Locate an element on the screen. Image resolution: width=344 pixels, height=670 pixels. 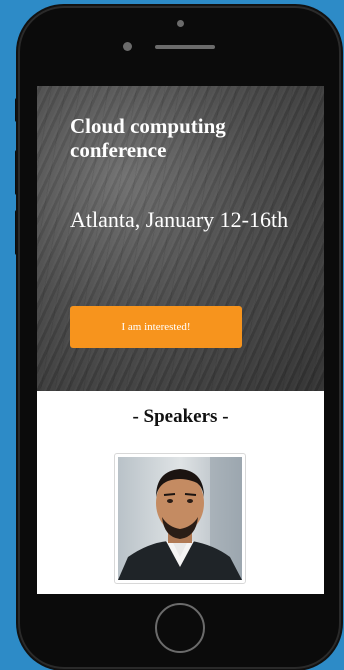
speaker-card is located at coordinates (180, 518).